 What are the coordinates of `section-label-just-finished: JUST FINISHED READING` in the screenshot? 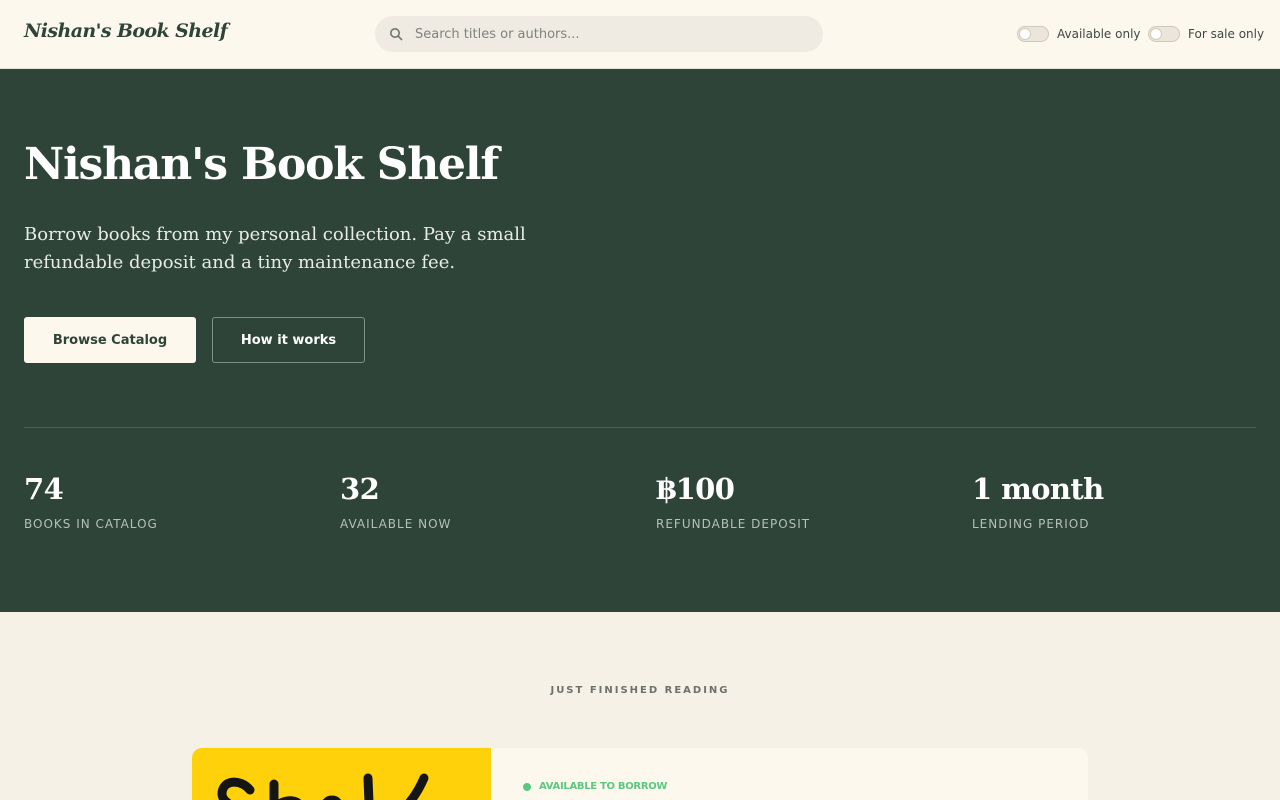 It's located at (640, 690).